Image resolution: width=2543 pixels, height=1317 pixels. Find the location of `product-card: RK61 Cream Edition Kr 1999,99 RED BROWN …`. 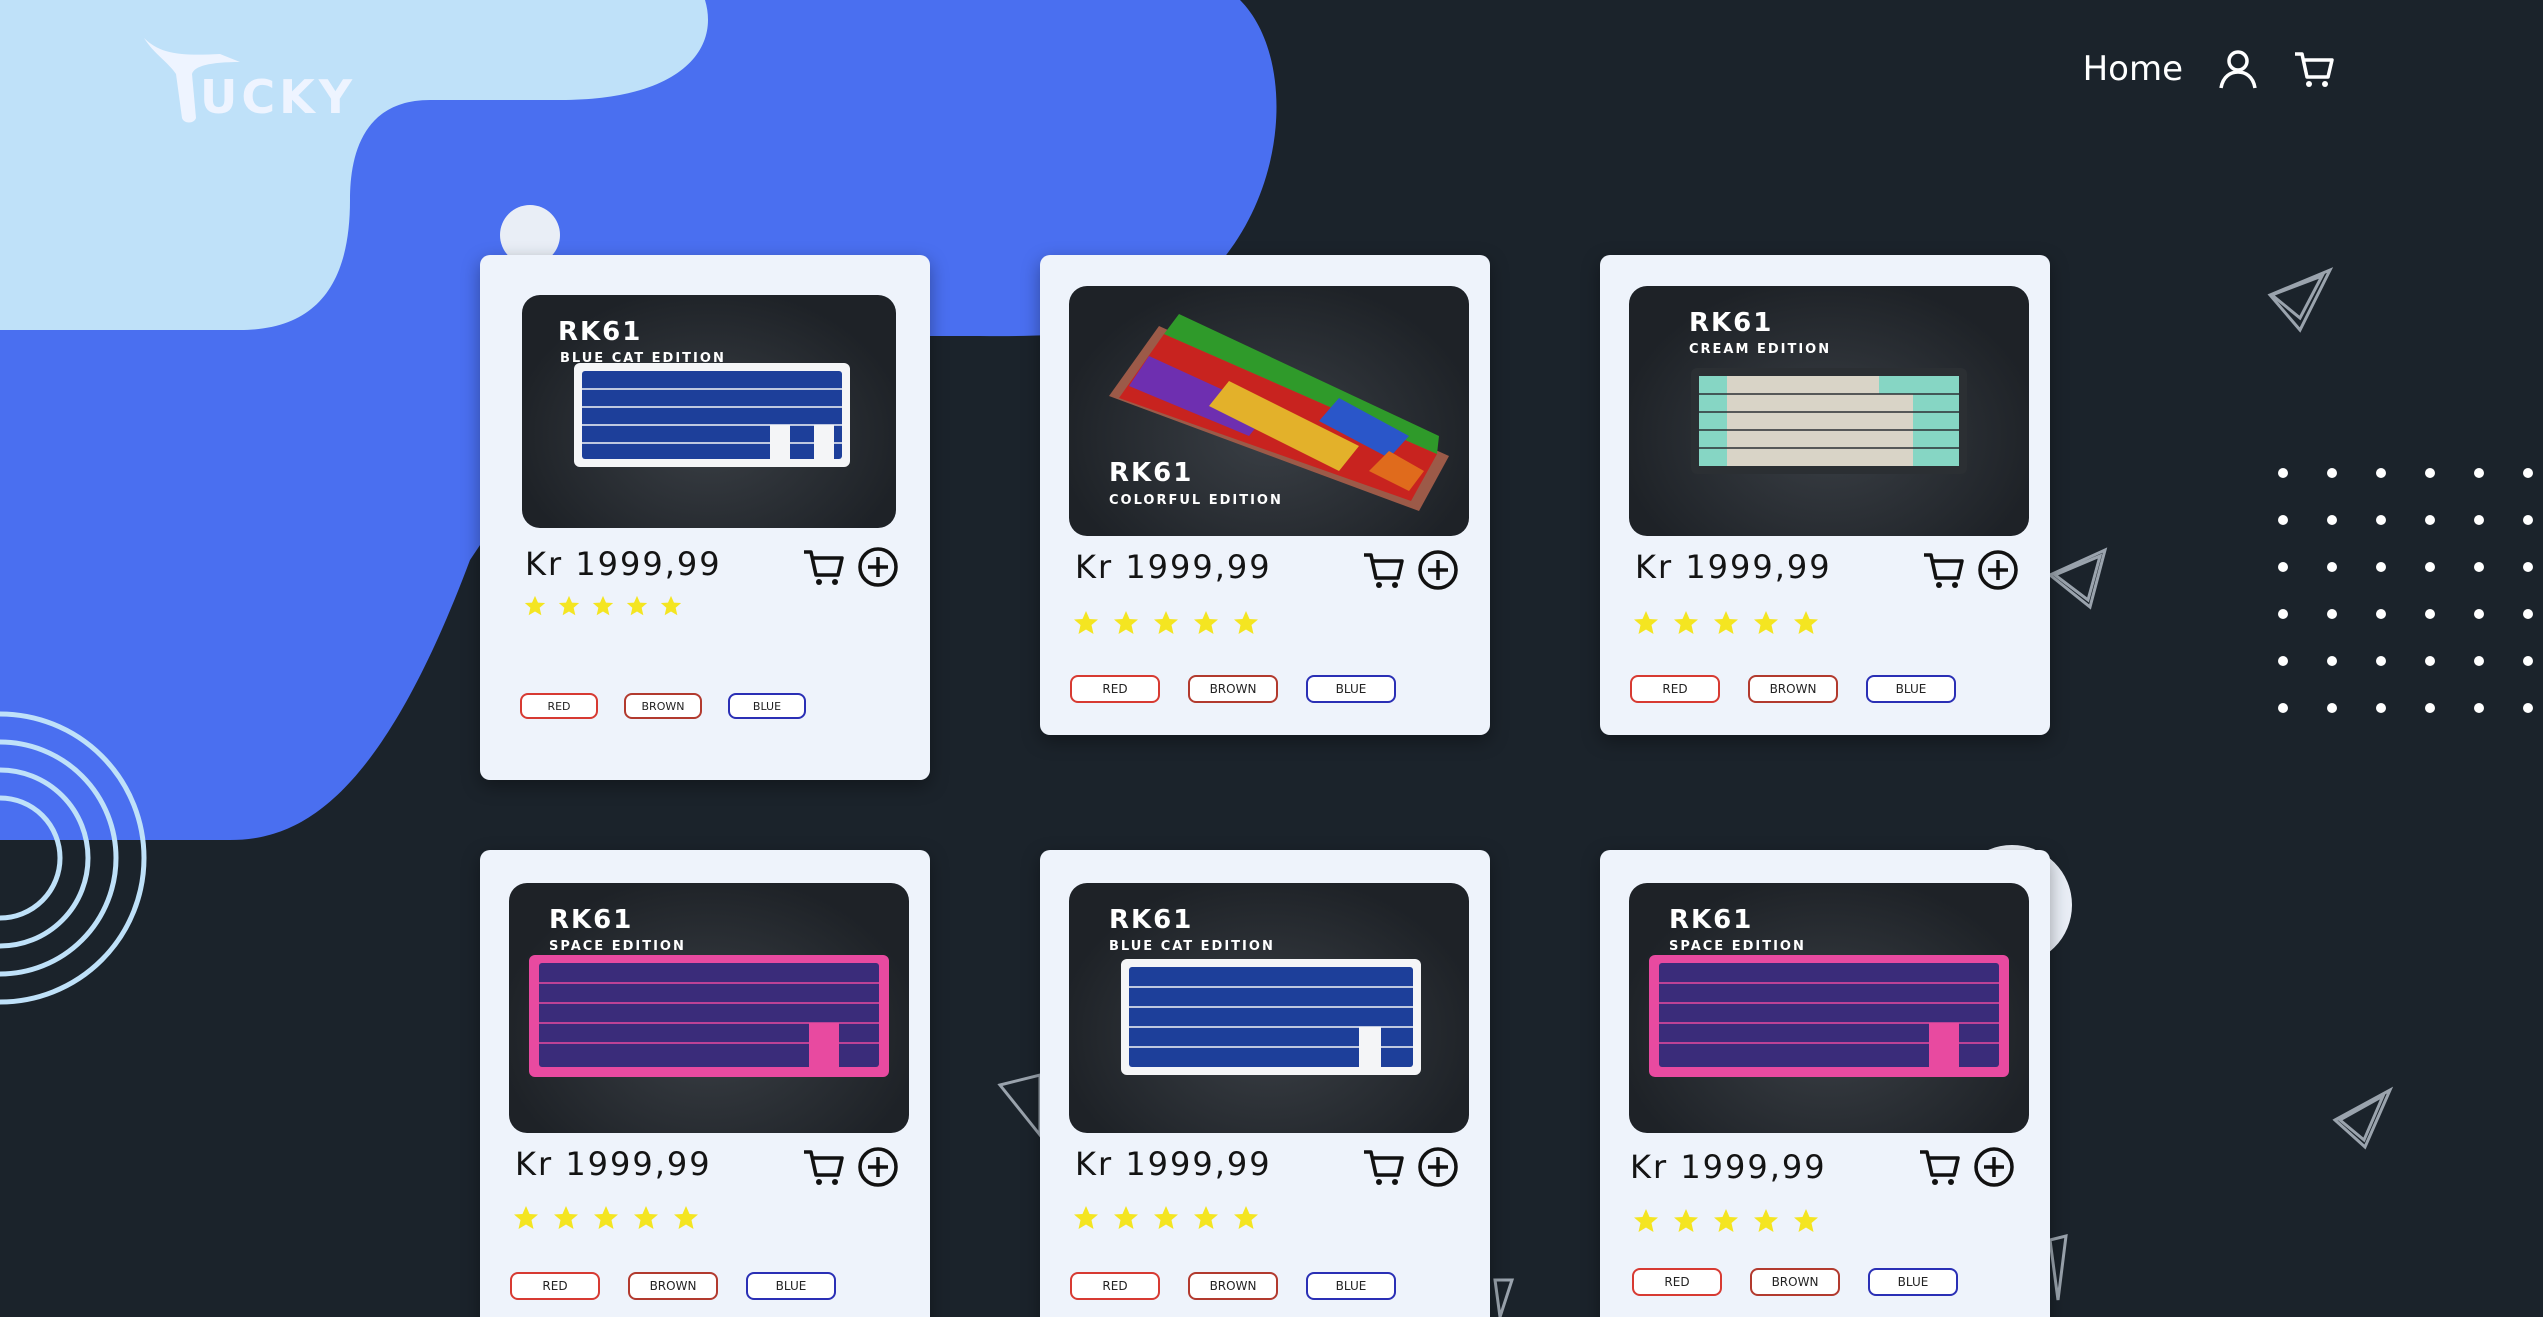

product-card: RK61 Cream Edition Kr 1999,99 RED BROWN … is located at coordinates (1825, 495).